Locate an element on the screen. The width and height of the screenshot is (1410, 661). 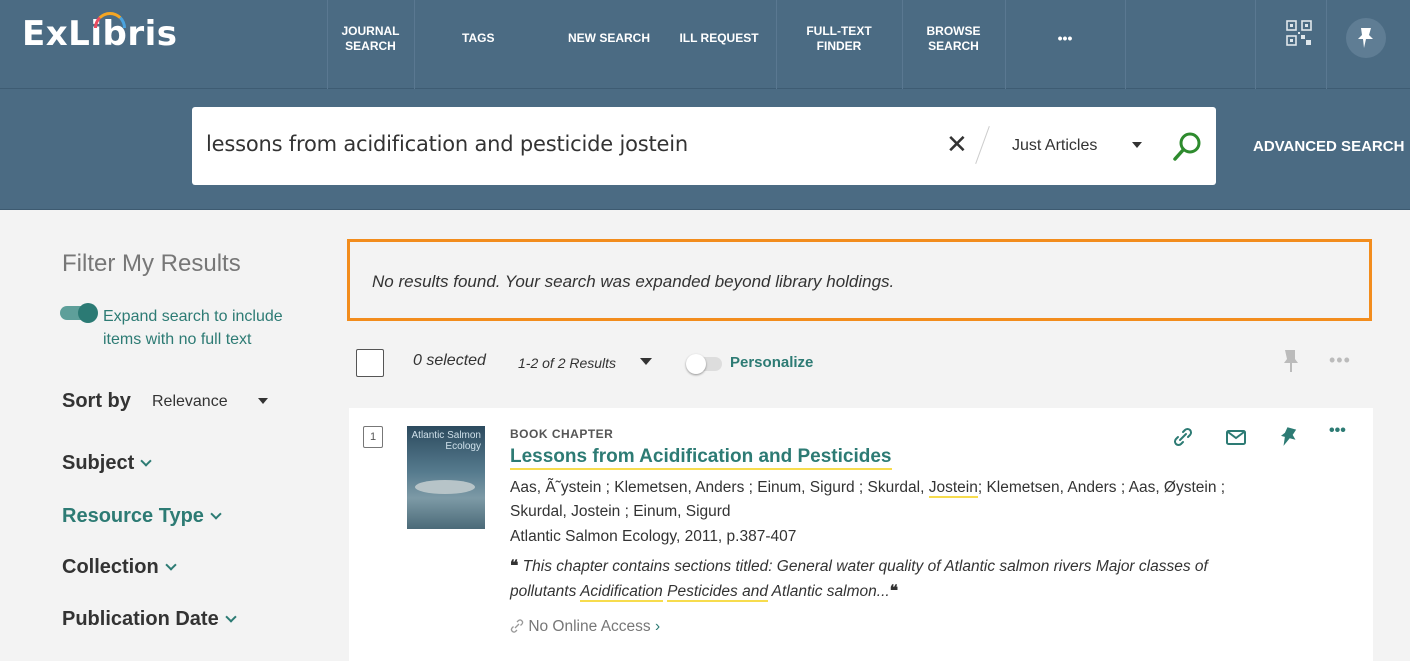
advanced-search-link: ADVANCED SEARCH is located at coordinates (1328, 146).